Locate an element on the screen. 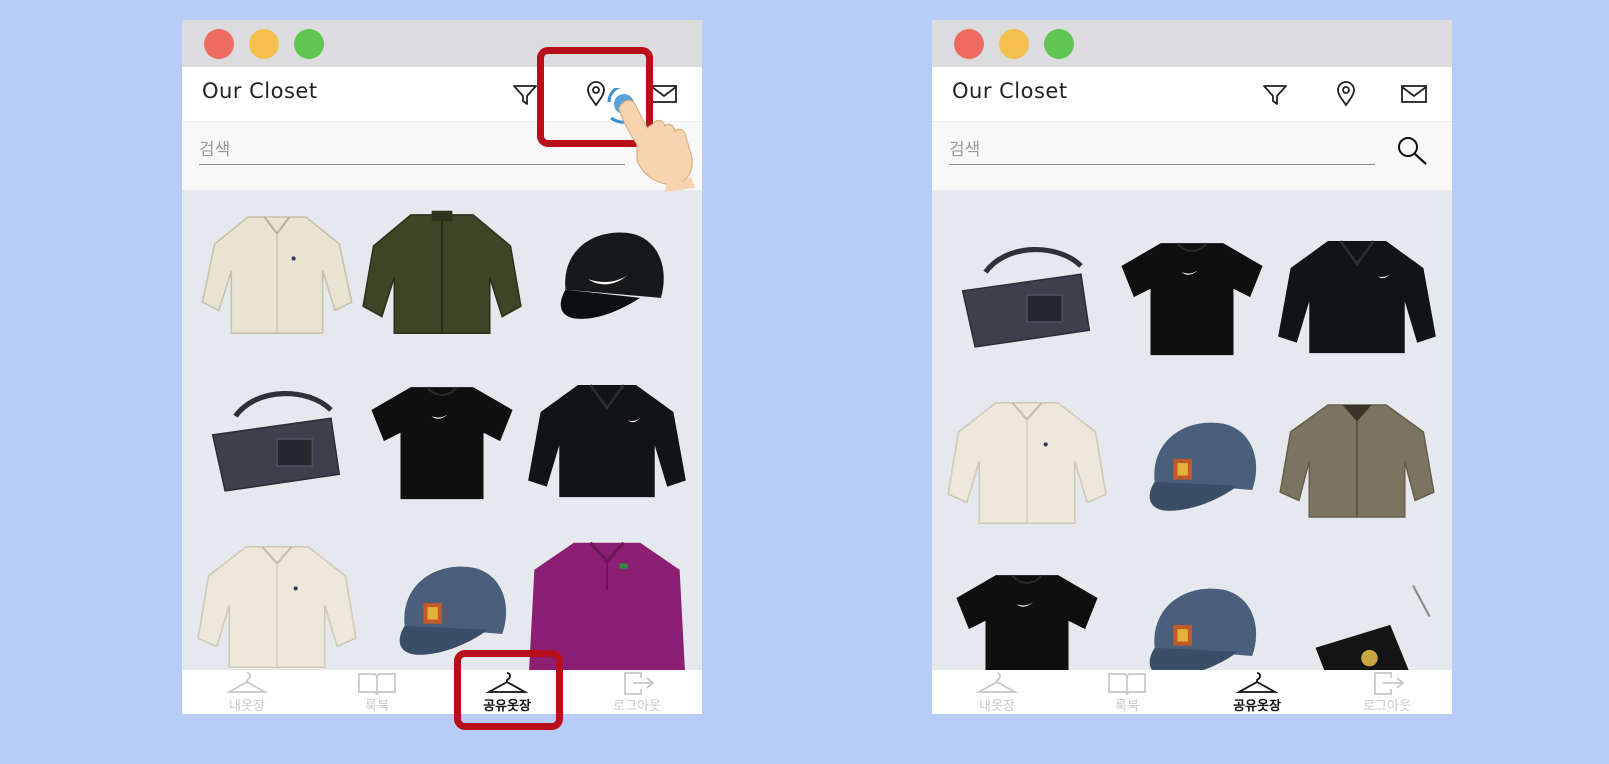 The image size is (1609, 764). search-button is located at coordinates (1412, 151).